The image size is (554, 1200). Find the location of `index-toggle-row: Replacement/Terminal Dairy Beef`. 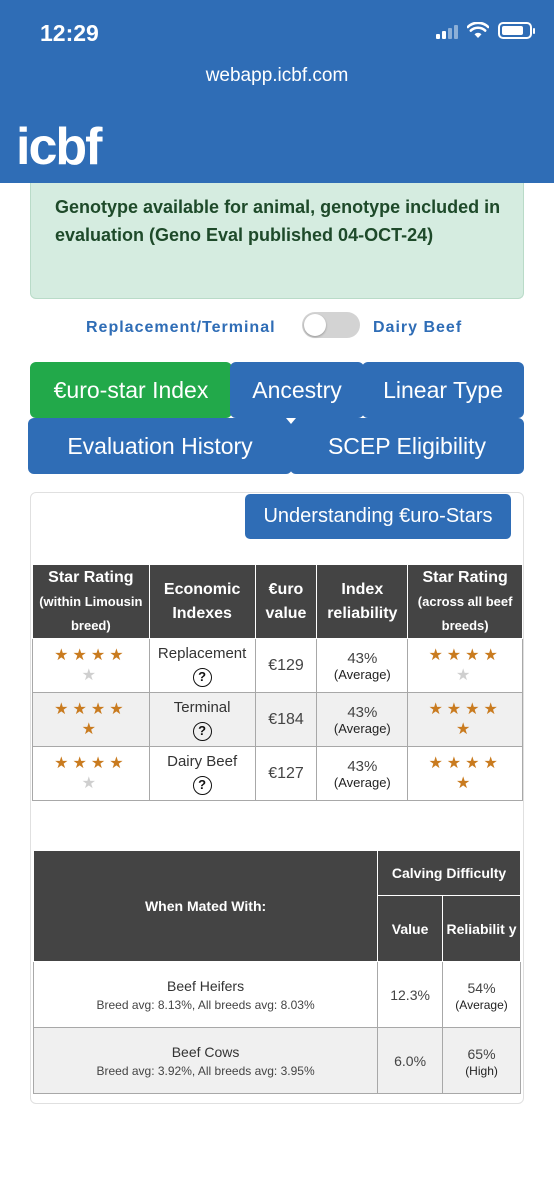

index-toggle-row: Replacement/Terminal Dairy Beef is located at coordinates (277, 327).